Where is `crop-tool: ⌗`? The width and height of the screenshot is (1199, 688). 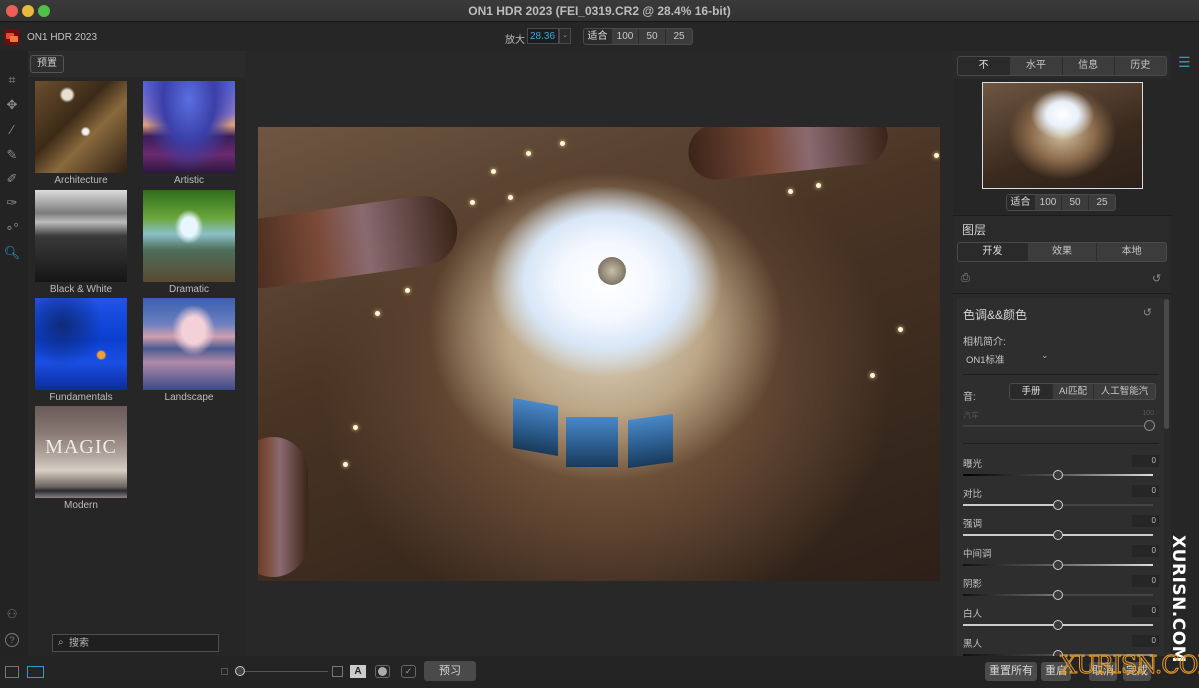 crop-tool: ⌗ is located at coordinates (12, 80).